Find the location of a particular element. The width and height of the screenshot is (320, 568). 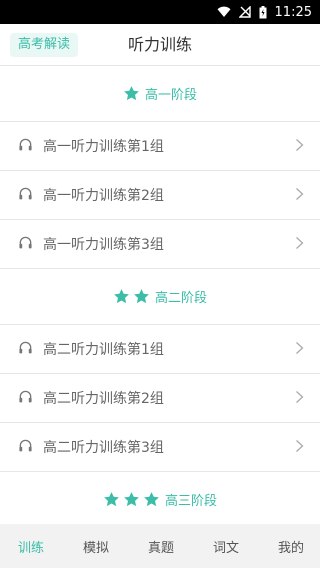

section-title: 高二阶段 is located at coordinates (180, 298).